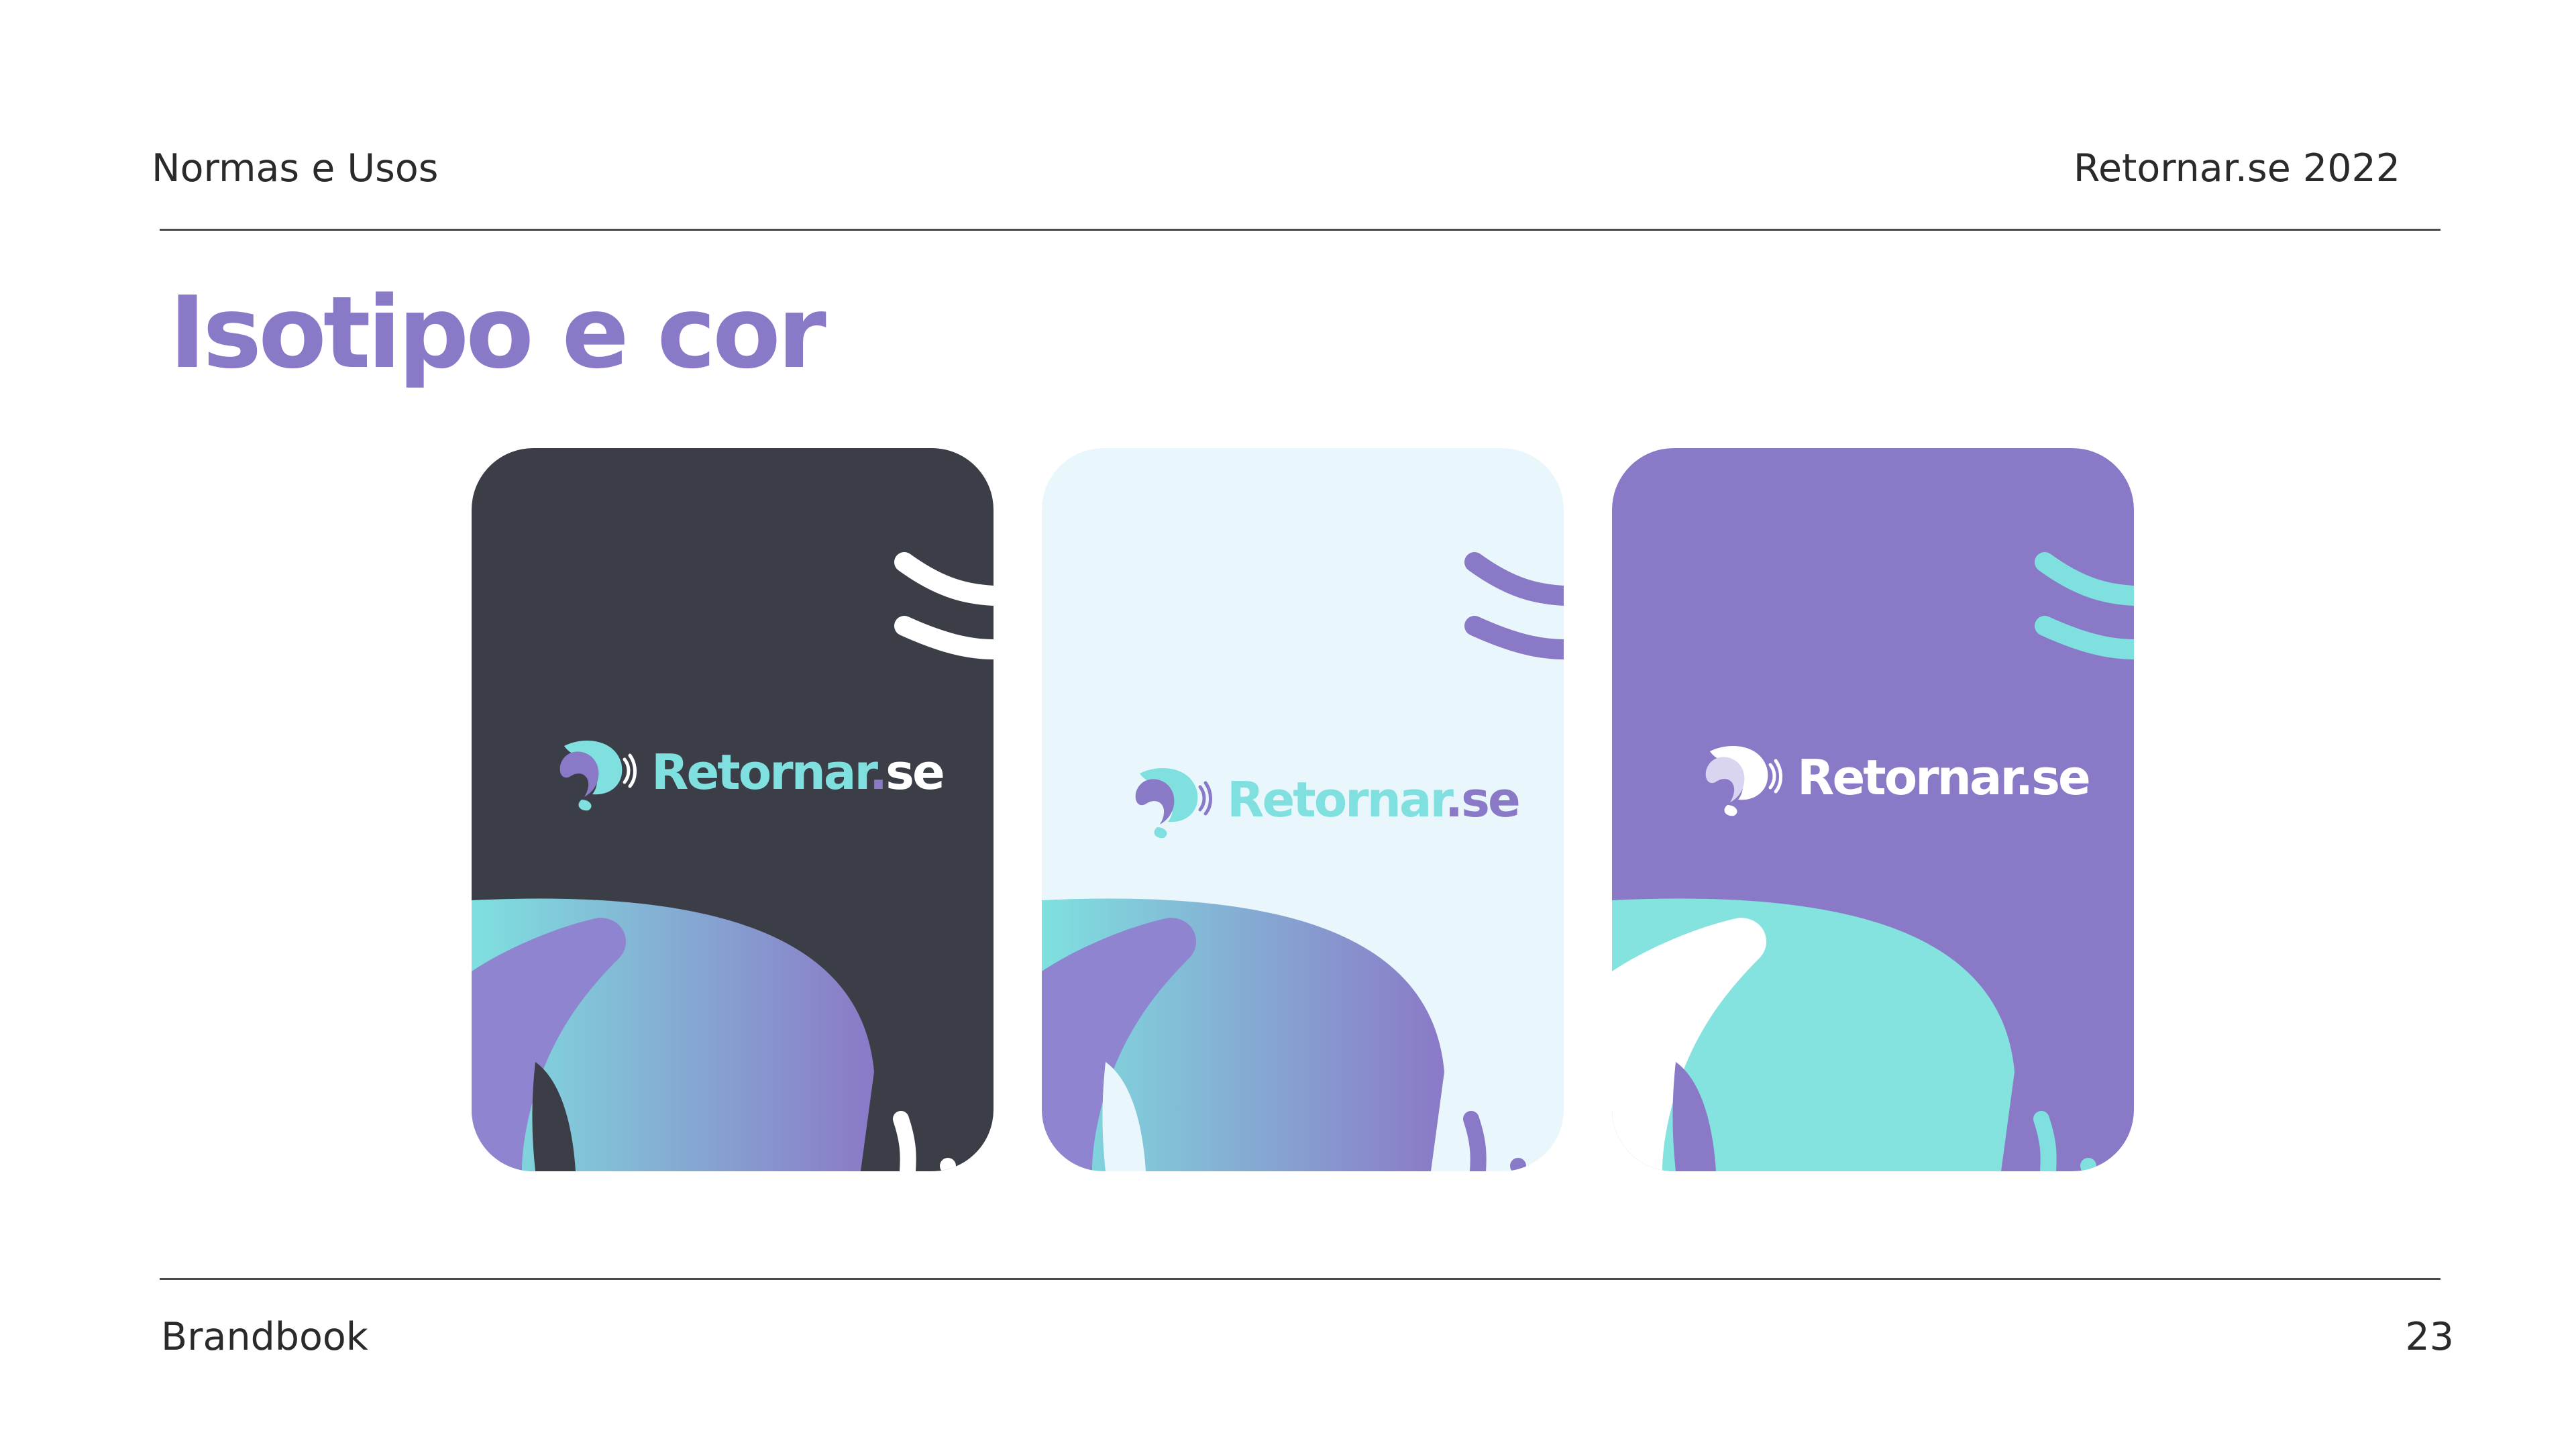 This screenshot has width=2576, height=1449. I want to click on logo-card-purple: Retornar.se, so click(1873, 809).